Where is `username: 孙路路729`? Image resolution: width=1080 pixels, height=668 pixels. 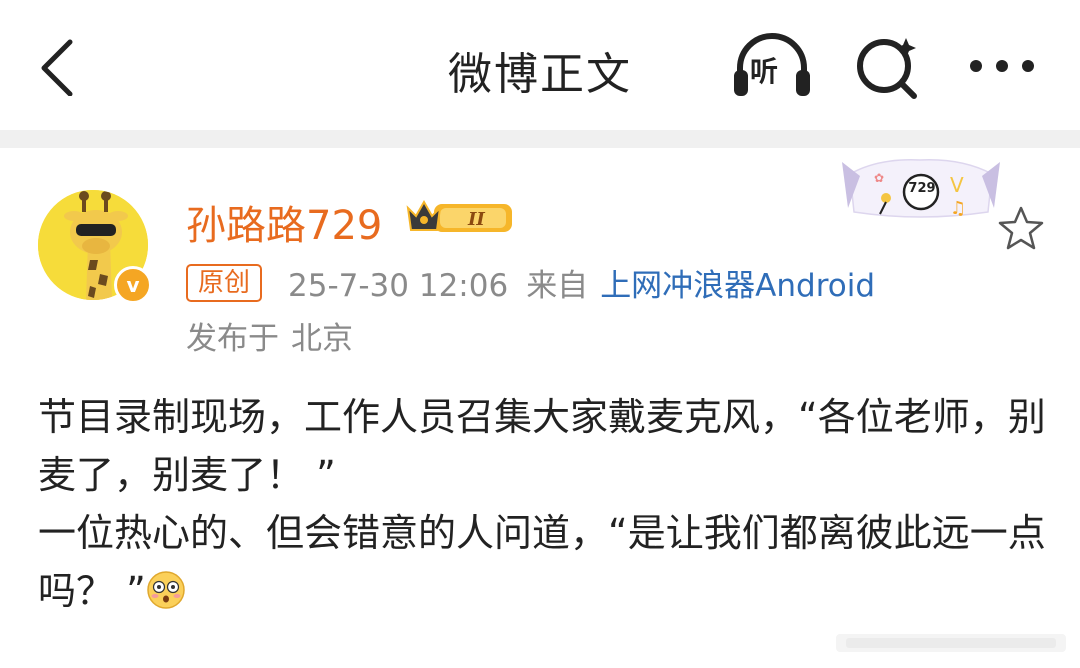
username: 孙路路729 is located at coordinates (284, 222).